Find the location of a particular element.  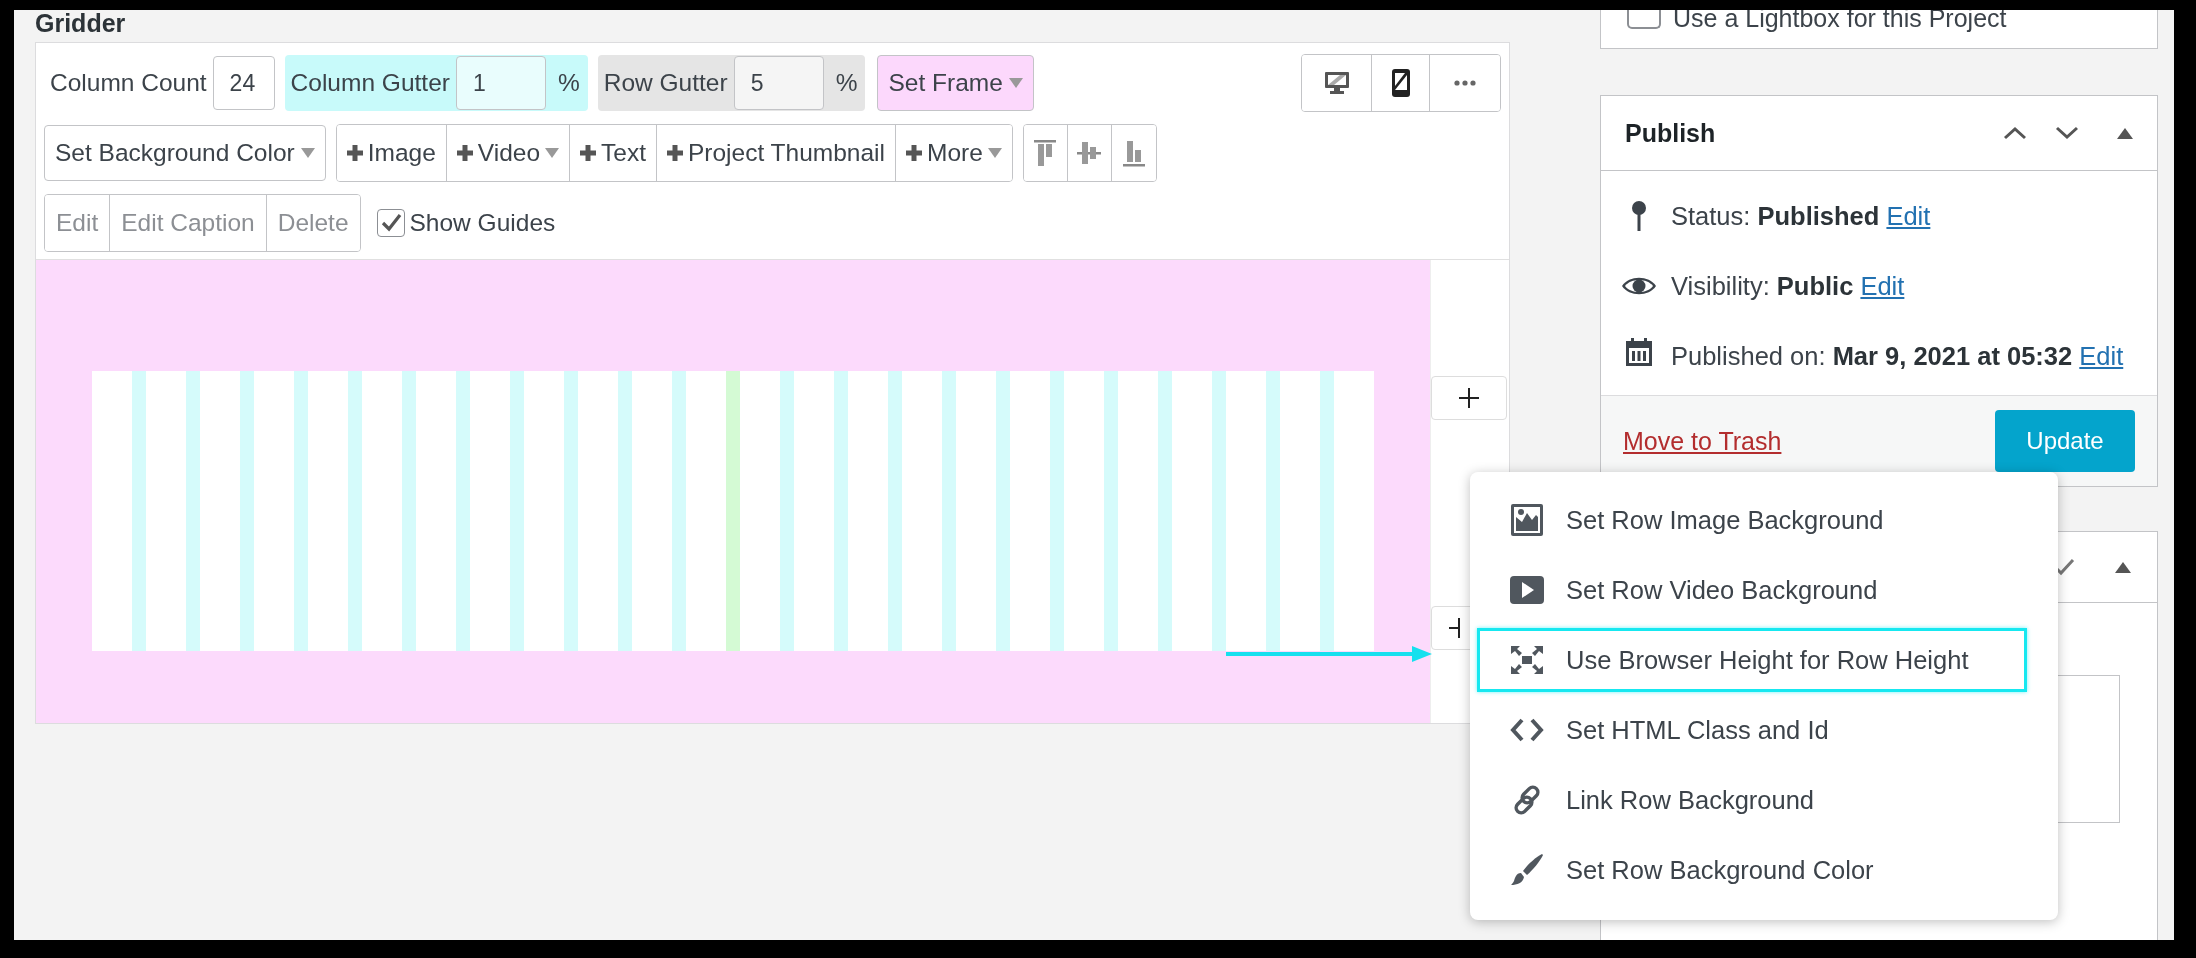

menu-item: Use Browser Height for Row Height is located at coordinates (1752, 660).